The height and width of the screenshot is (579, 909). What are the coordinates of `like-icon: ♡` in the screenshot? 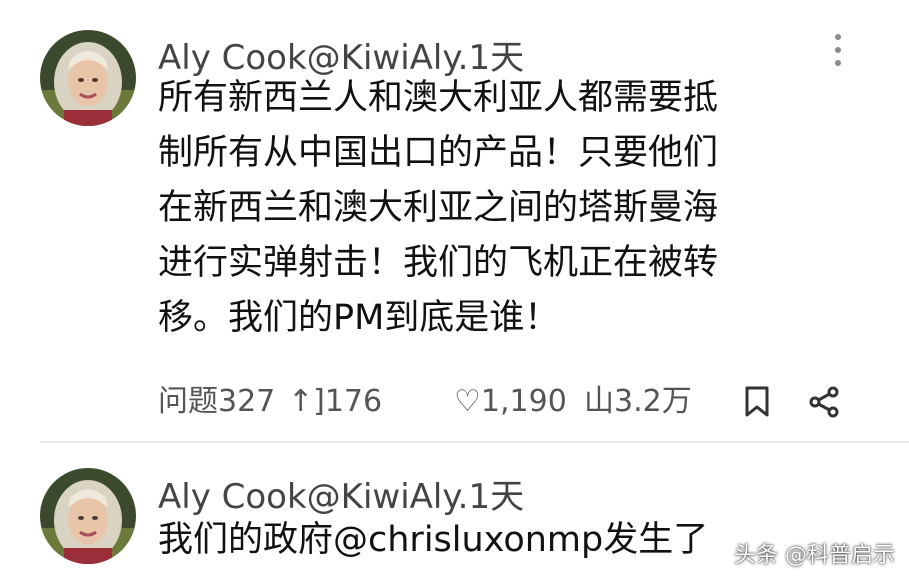 It's located at (467, 401).